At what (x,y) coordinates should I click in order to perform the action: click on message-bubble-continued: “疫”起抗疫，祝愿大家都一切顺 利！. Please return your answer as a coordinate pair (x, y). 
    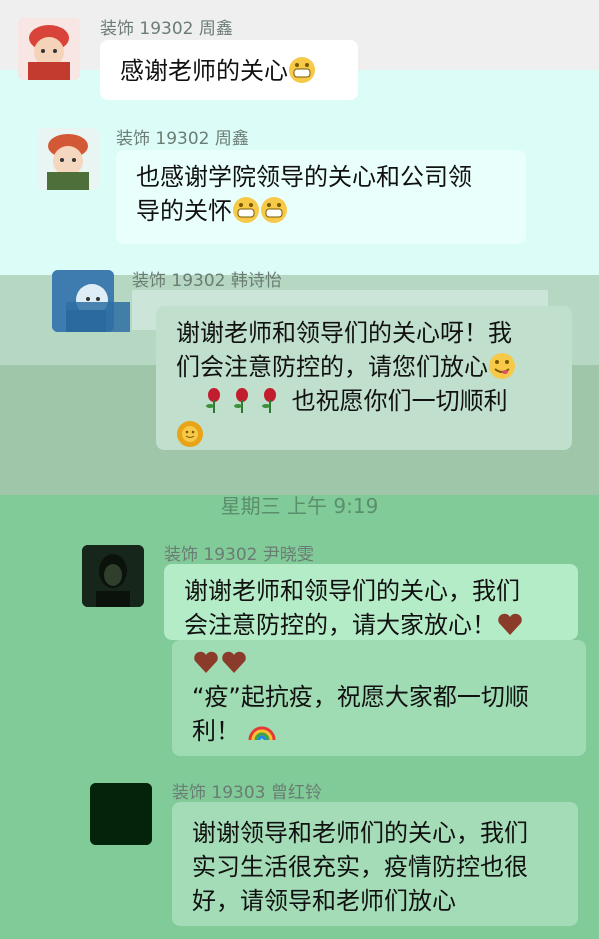
    Looking at the image, I should click on (379, 698).